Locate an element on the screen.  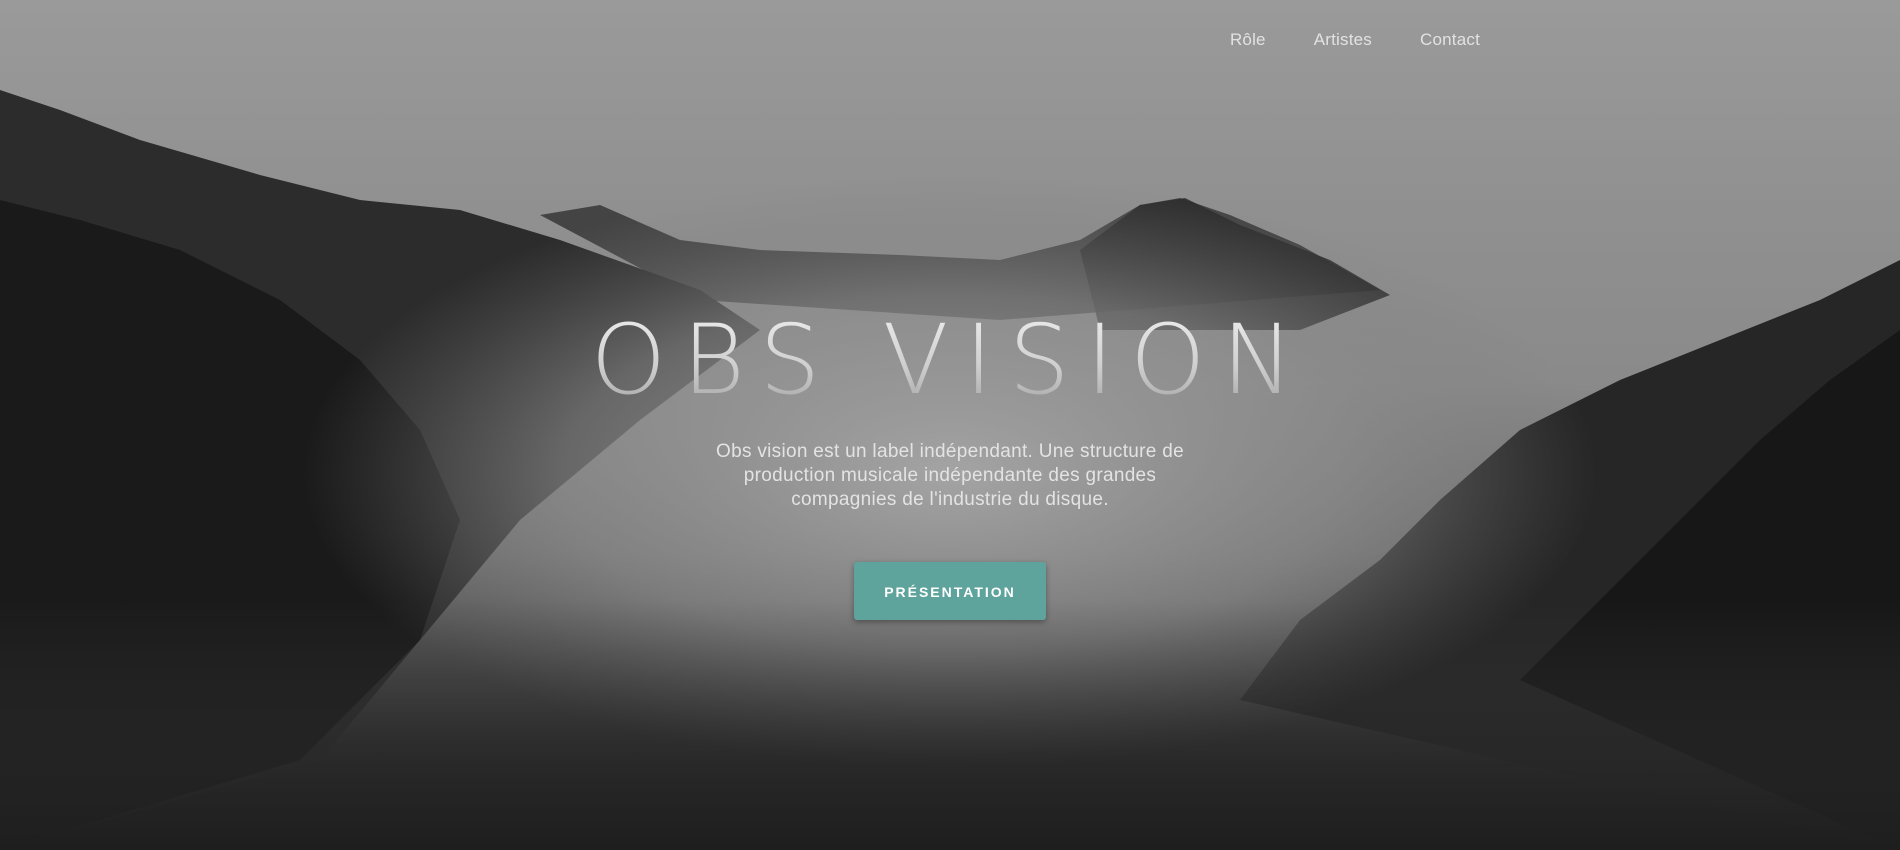
nav-item-role: Rôle is located at coordinates (1248, 40).